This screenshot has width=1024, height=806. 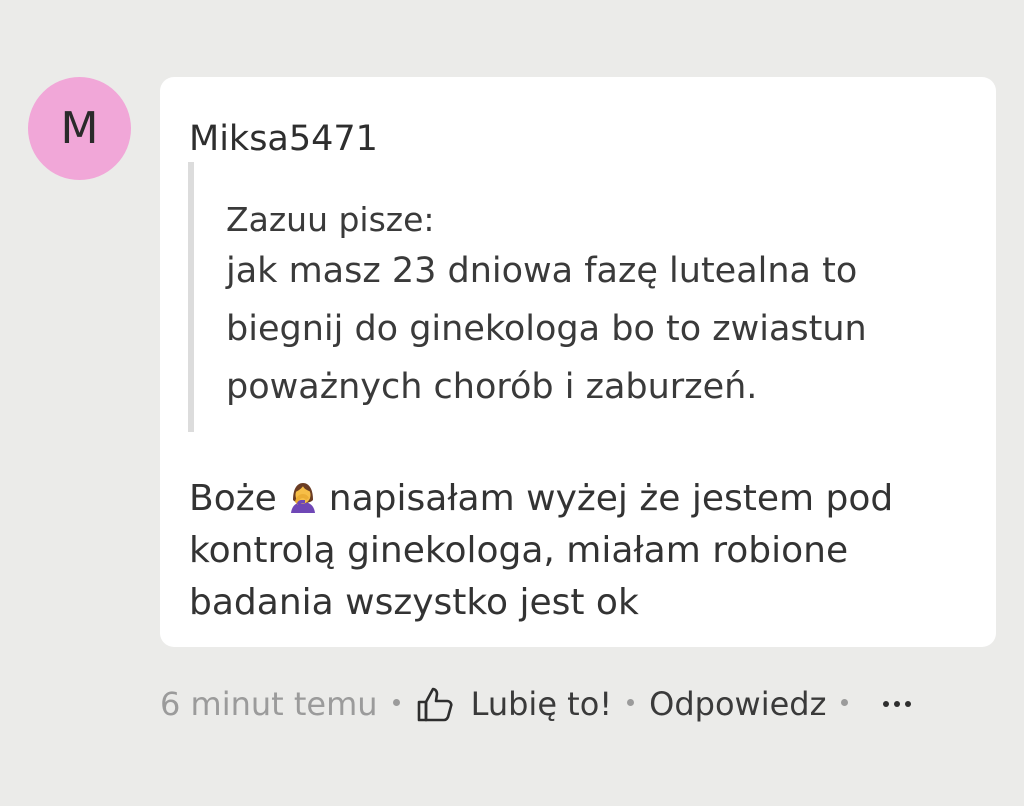 I want to click on reply-button: Odpowiedz, so click(x=737, y=704).